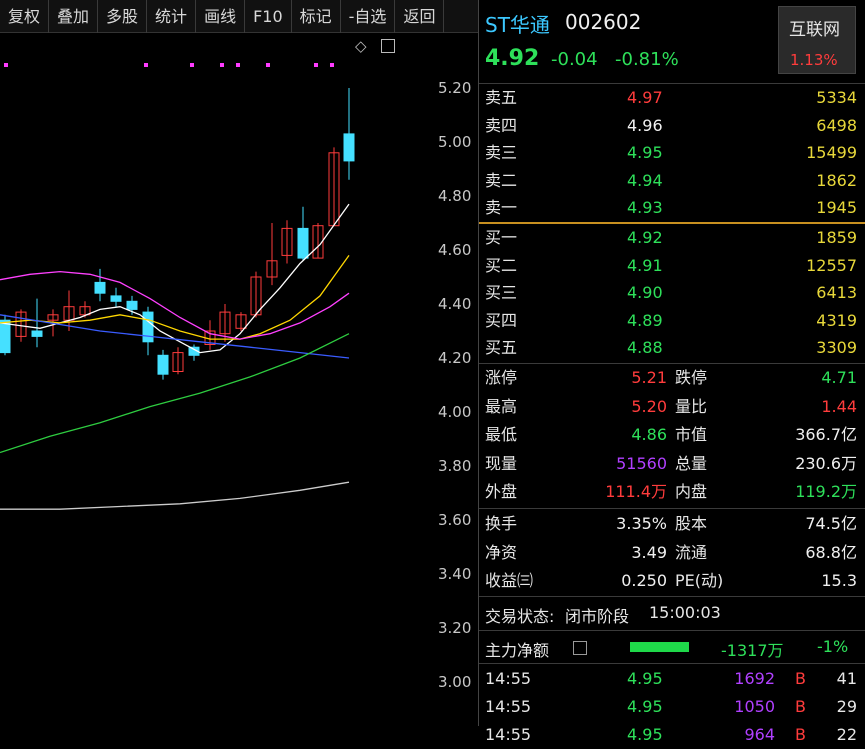 Image resolution: width=865 pixels, height=749 pixels. Describe the element at coordinates (846, 706) in the screenshot. I see `tick-count: 29` at that location.